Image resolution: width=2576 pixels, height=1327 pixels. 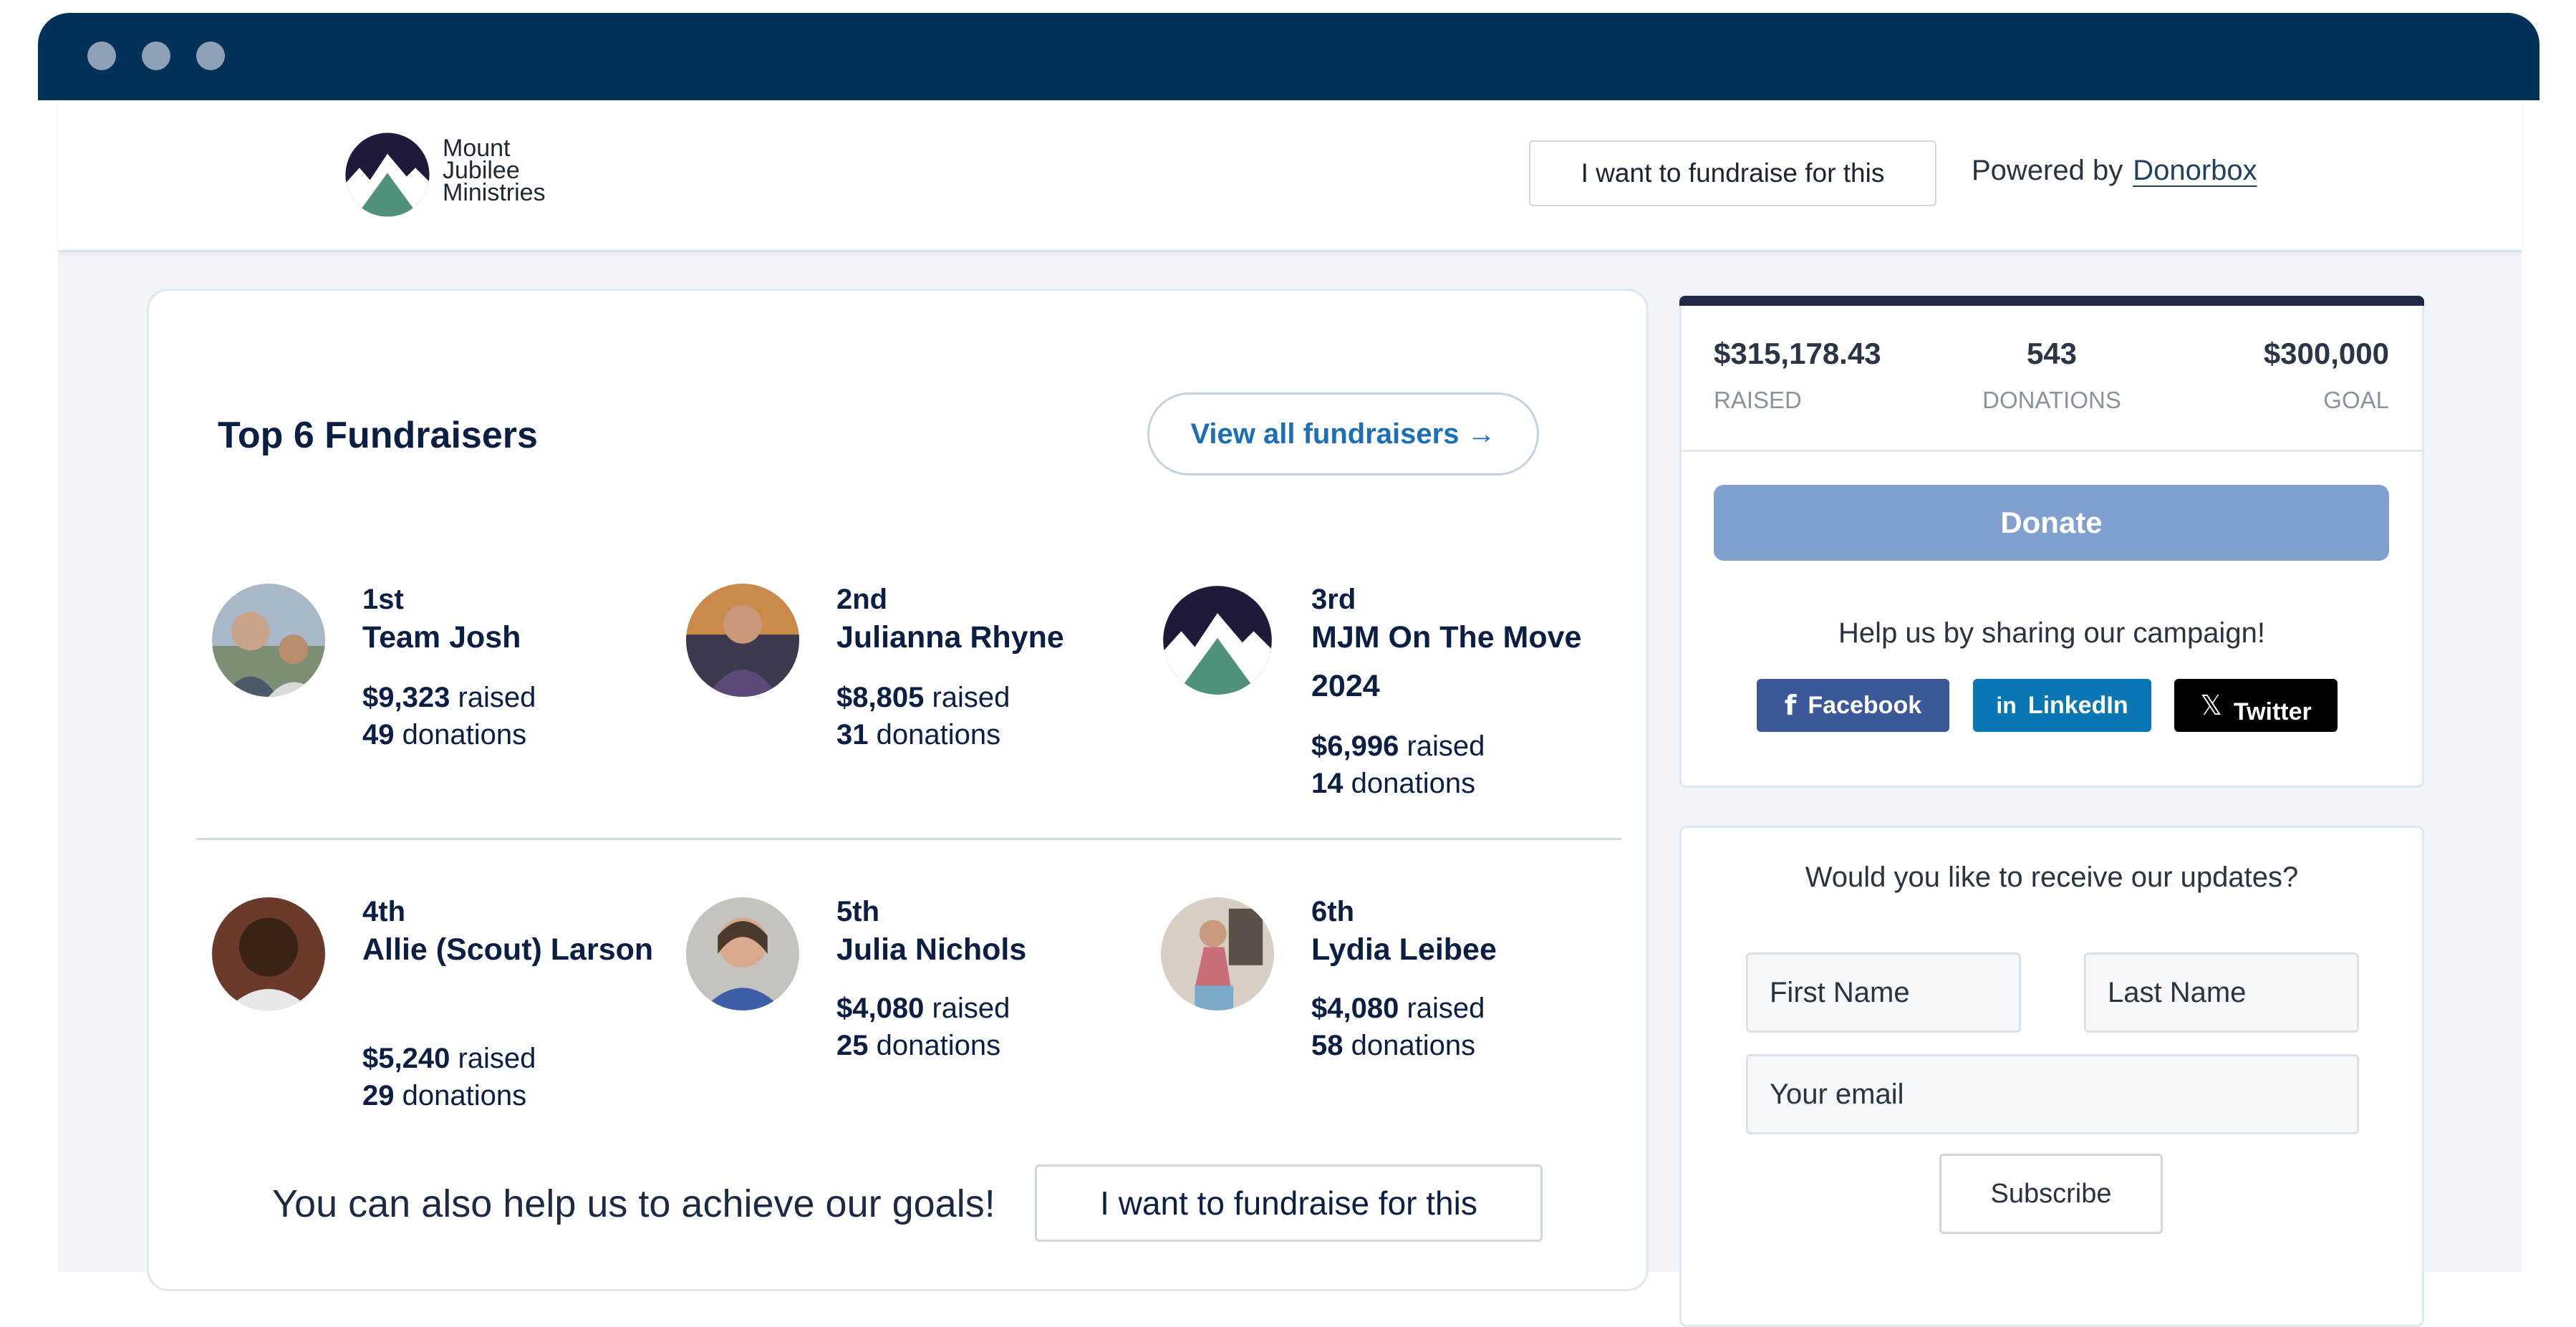 I want to click on linkedin-share-button: in LinkedIn, so click(x=2062, y=705).